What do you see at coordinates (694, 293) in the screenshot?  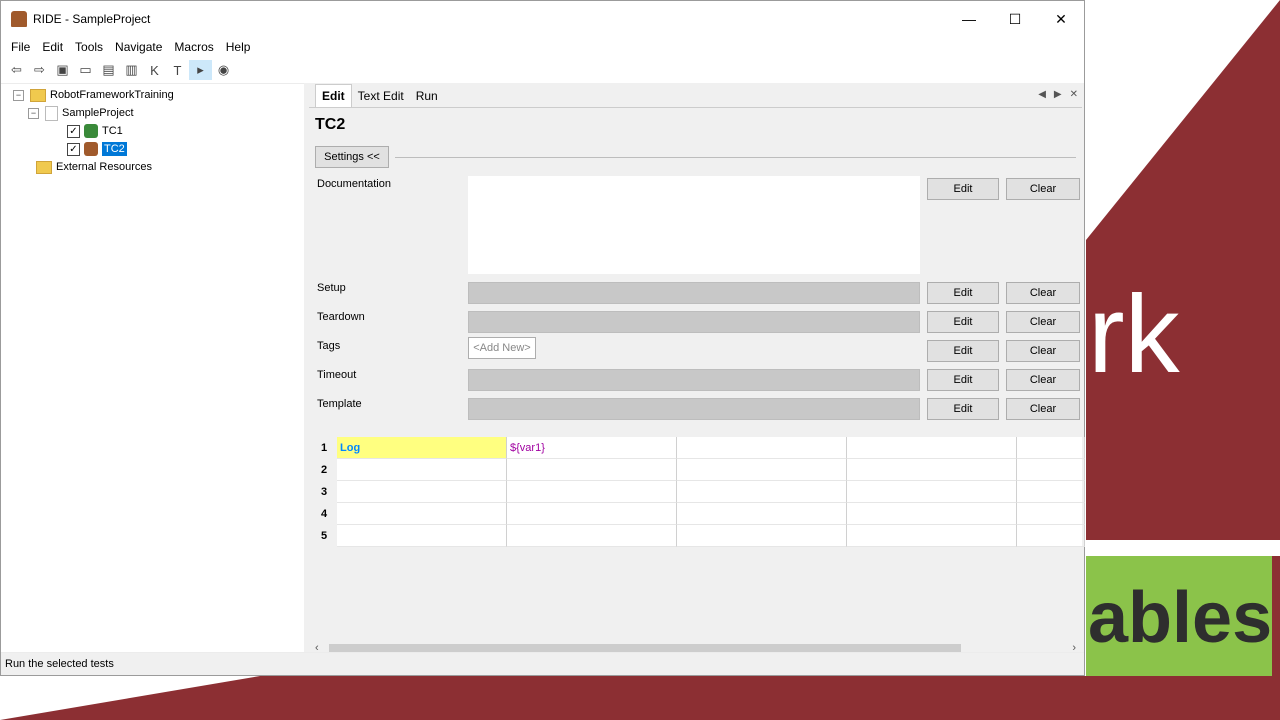 I see `setup-field` at bounding box center [694, 293].